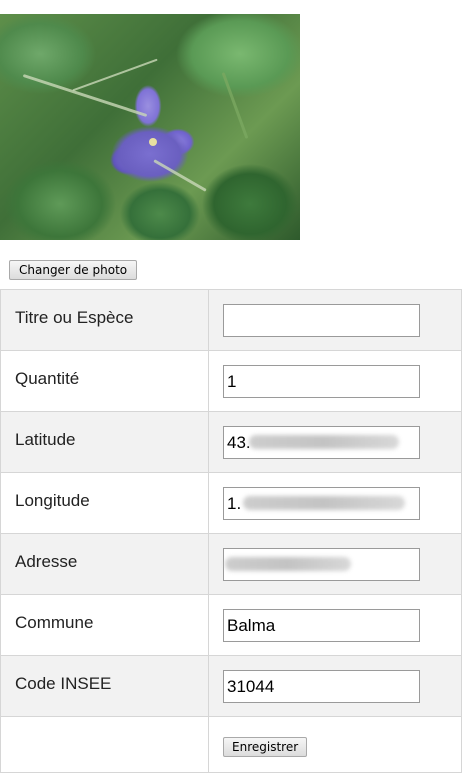  What do you see at coordinates (104, 686) in the screenshot?
I see `insee-label: Code INSEE` at bounding box center [104, 686].